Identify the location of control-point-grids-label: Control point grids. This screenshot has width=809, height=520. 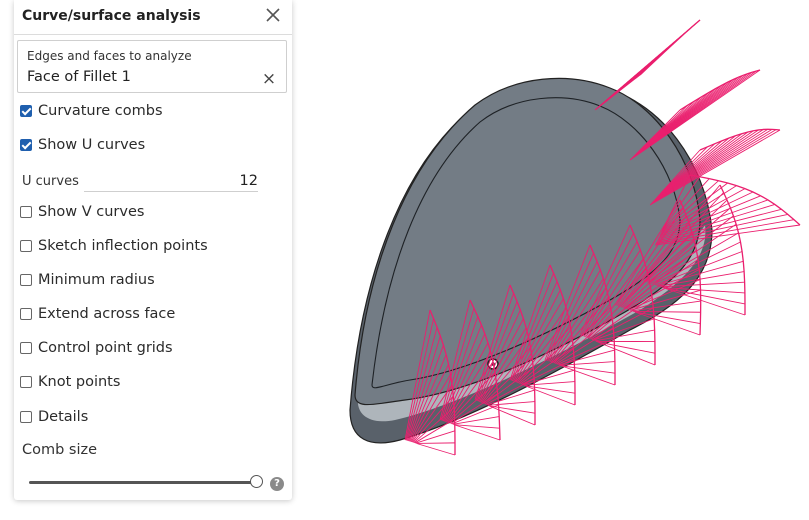
(105, 348).